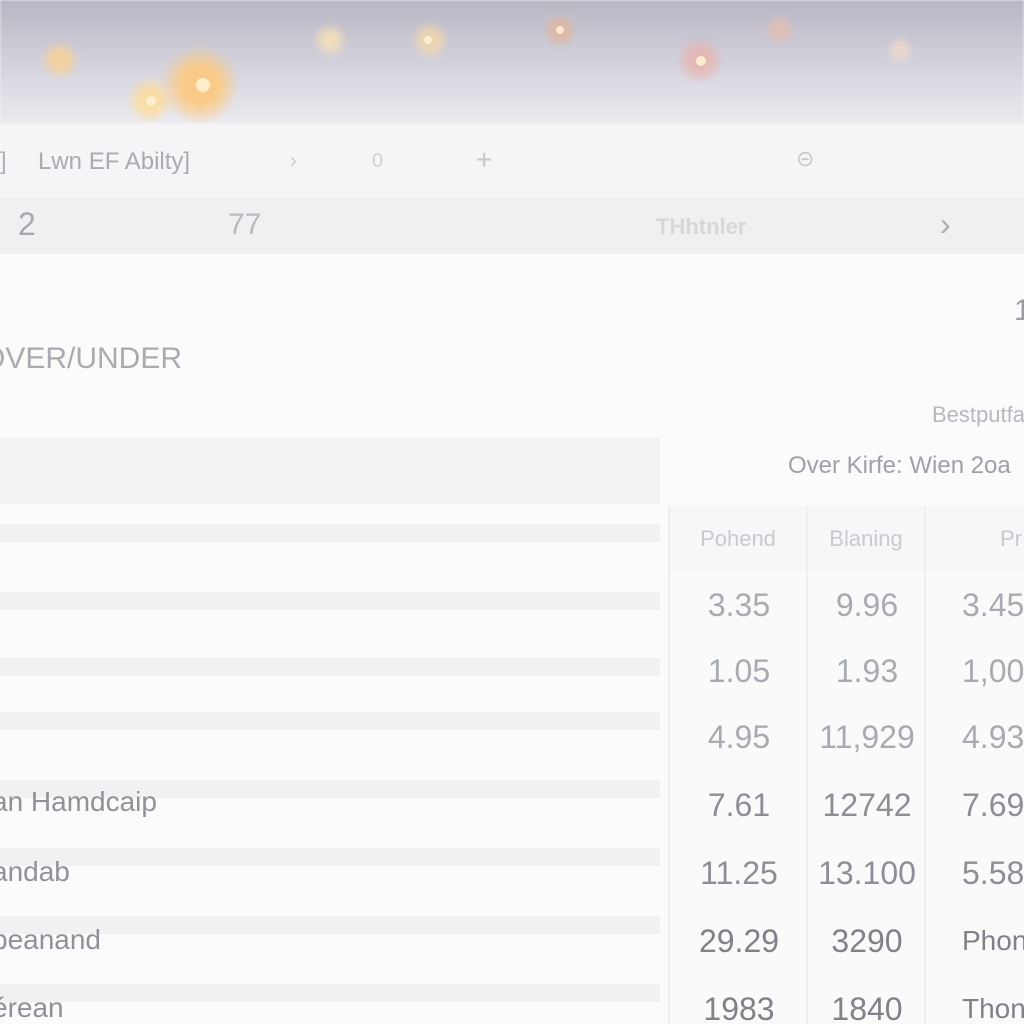 This screenshot has height=1024, width=1024. I want to click on odds-cell: 5.58, so click(975, 873).